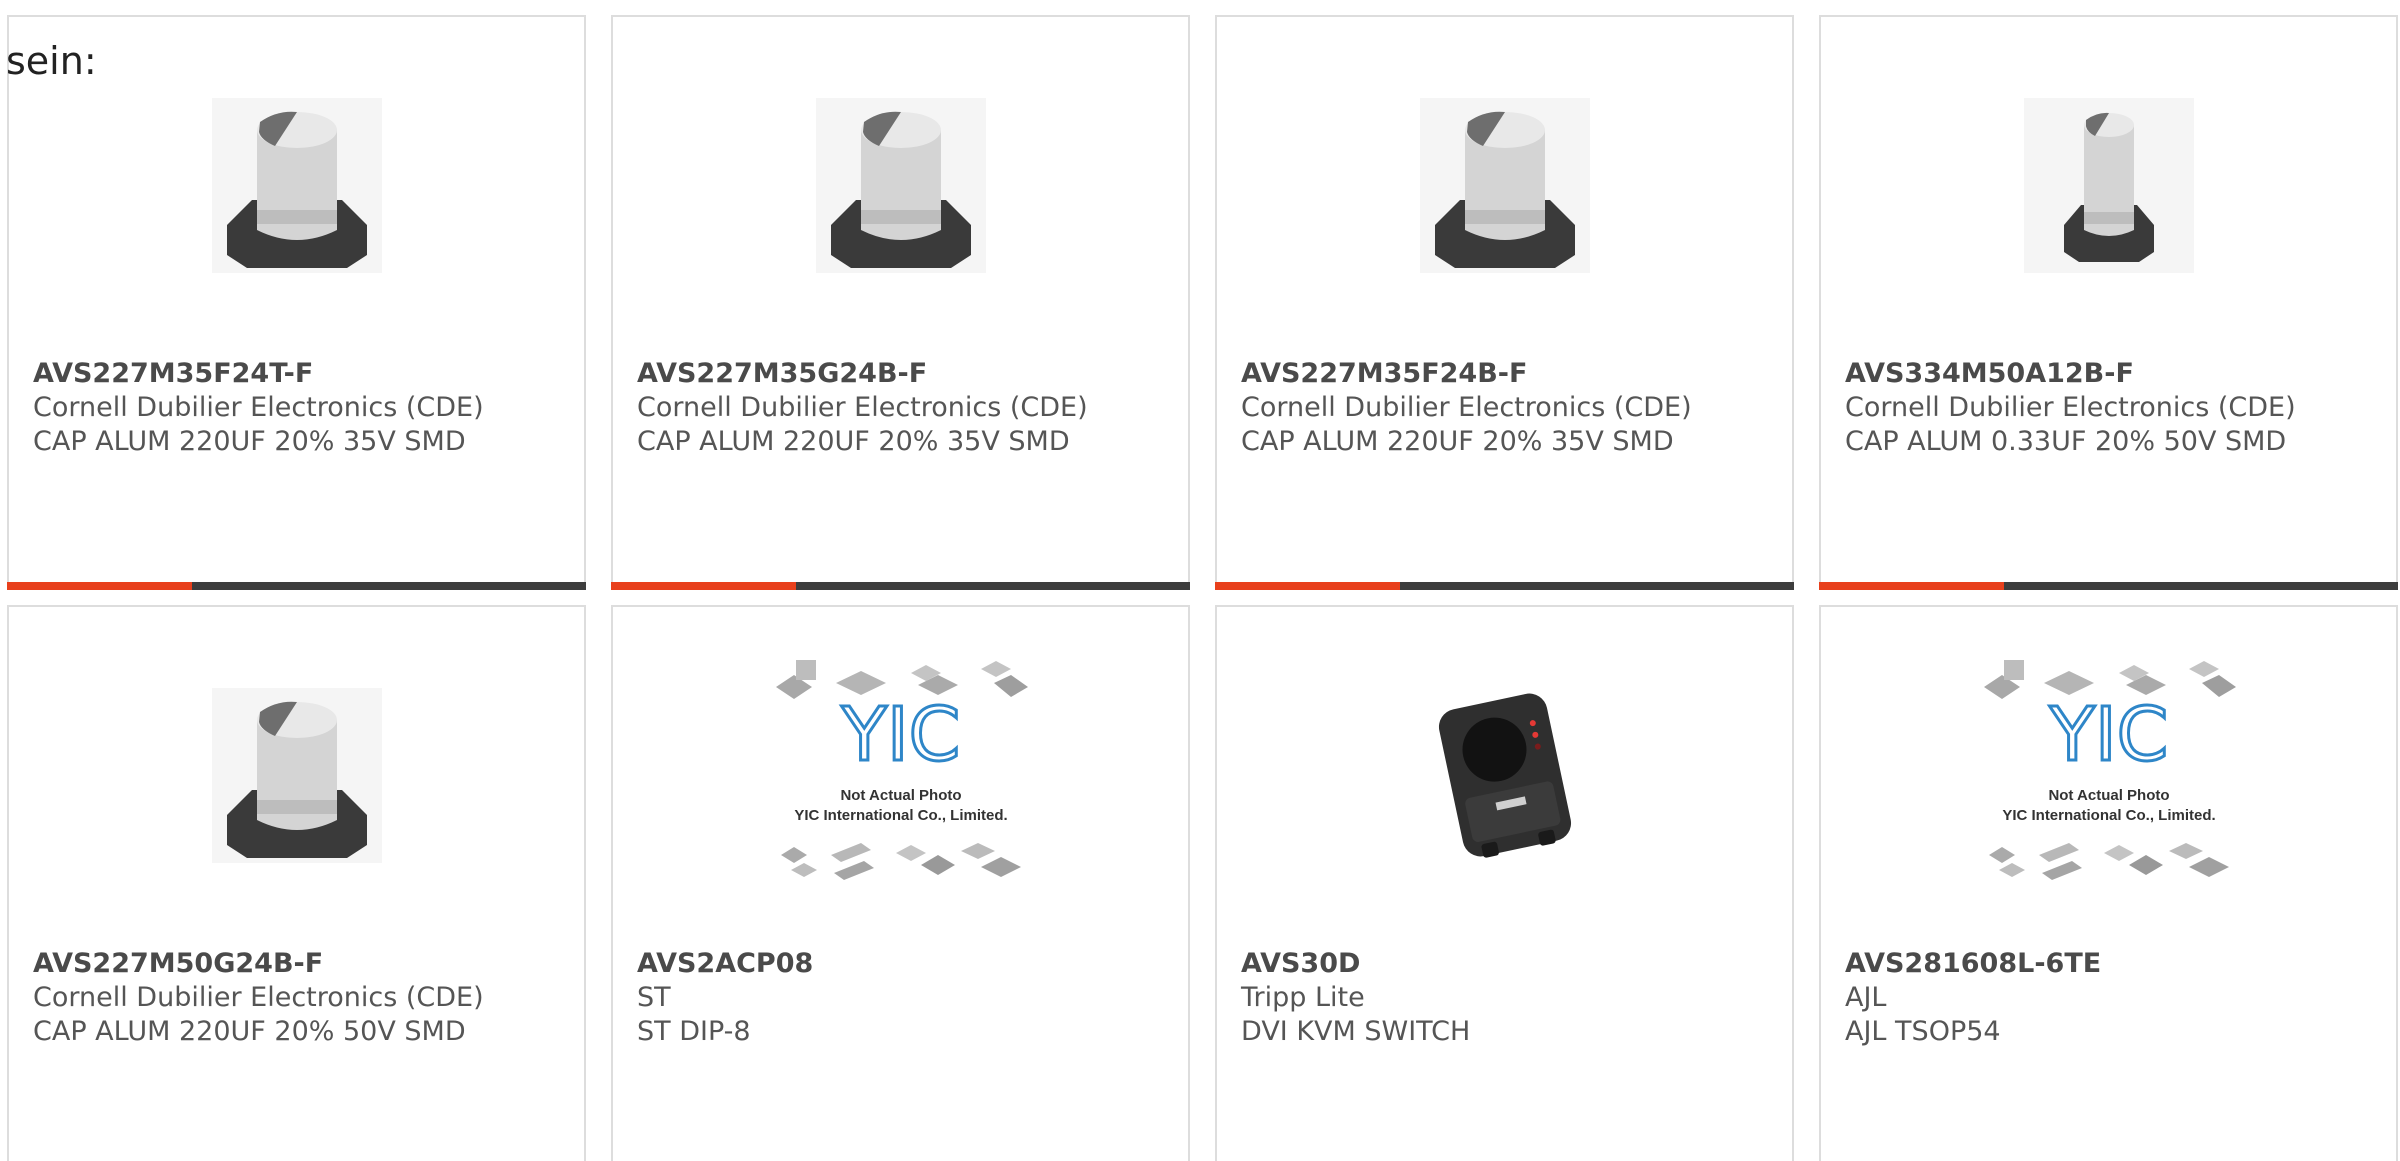 The width and height of the screenshot is (2400, 1161). What do you see at coordinates (303, 964) in the screenshot?
I see `part-number: AVS227M50G24B-F` at bounding box center [303, 964].